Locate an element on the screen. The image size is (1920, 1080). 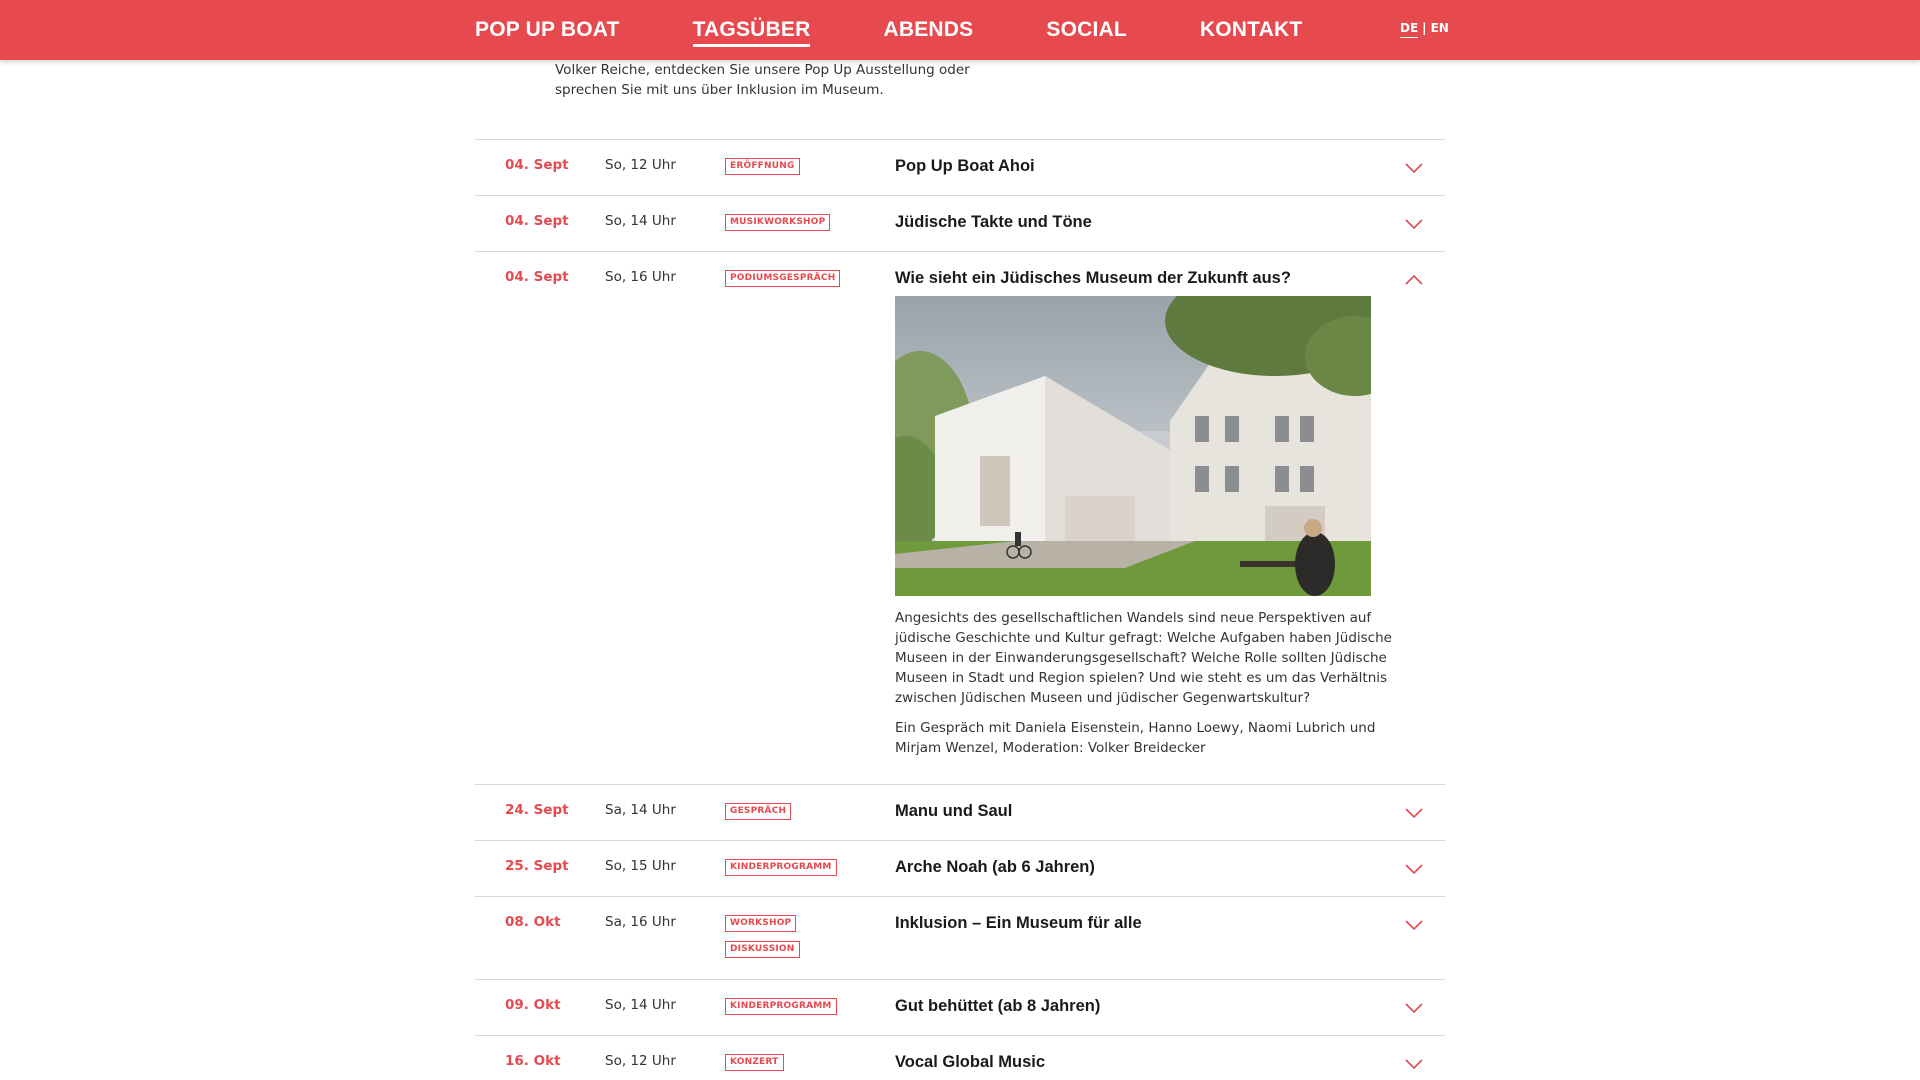
event-tag: PODIUMSGESPRÄCH is located at coordinates (783, 278).